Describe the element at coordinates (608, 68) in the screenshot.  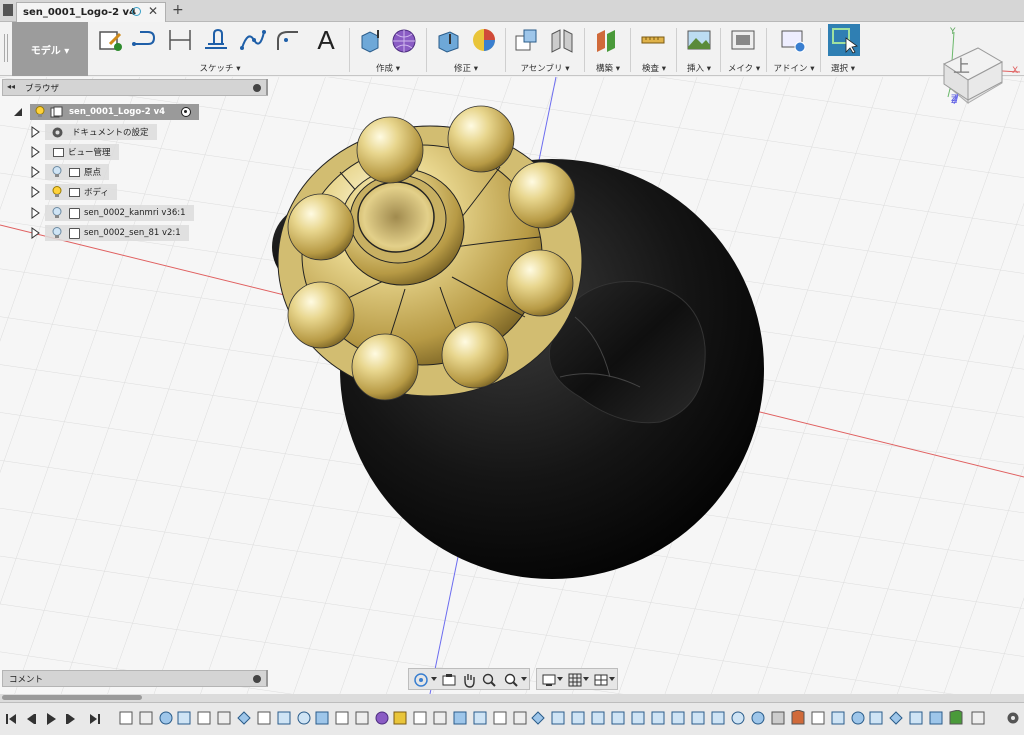
I see `construct-menu-label: 構築 ▾` at that location.